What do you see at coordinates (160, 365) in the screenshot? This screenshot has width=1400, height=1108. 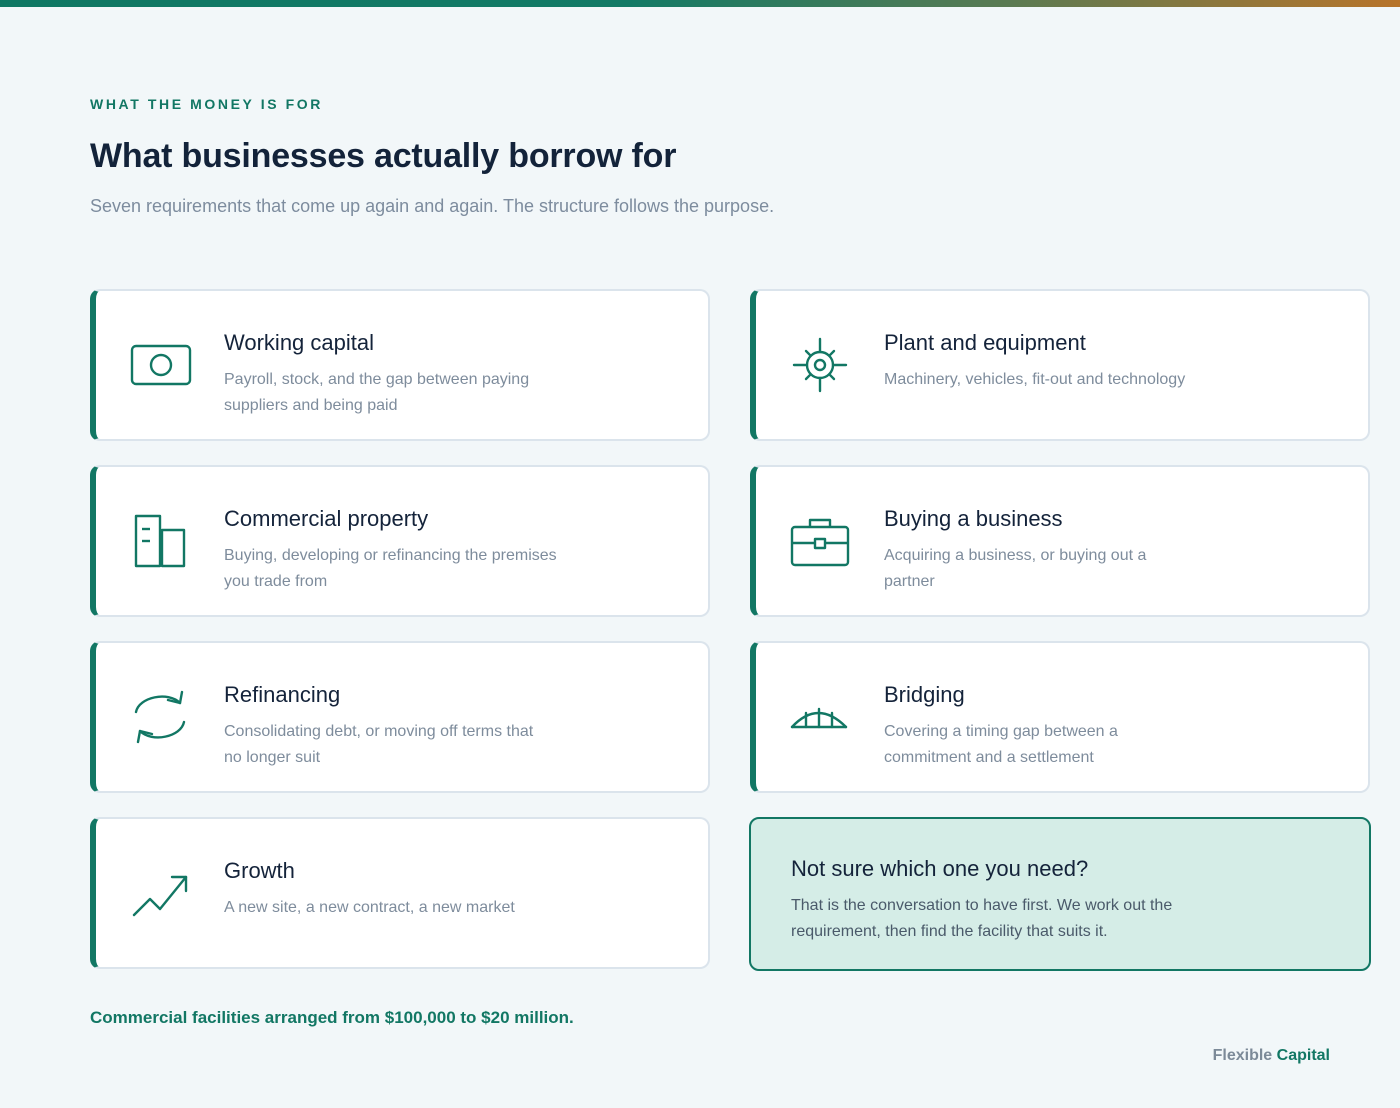 I see `banknote-icon` at bounding box center [160, 365].